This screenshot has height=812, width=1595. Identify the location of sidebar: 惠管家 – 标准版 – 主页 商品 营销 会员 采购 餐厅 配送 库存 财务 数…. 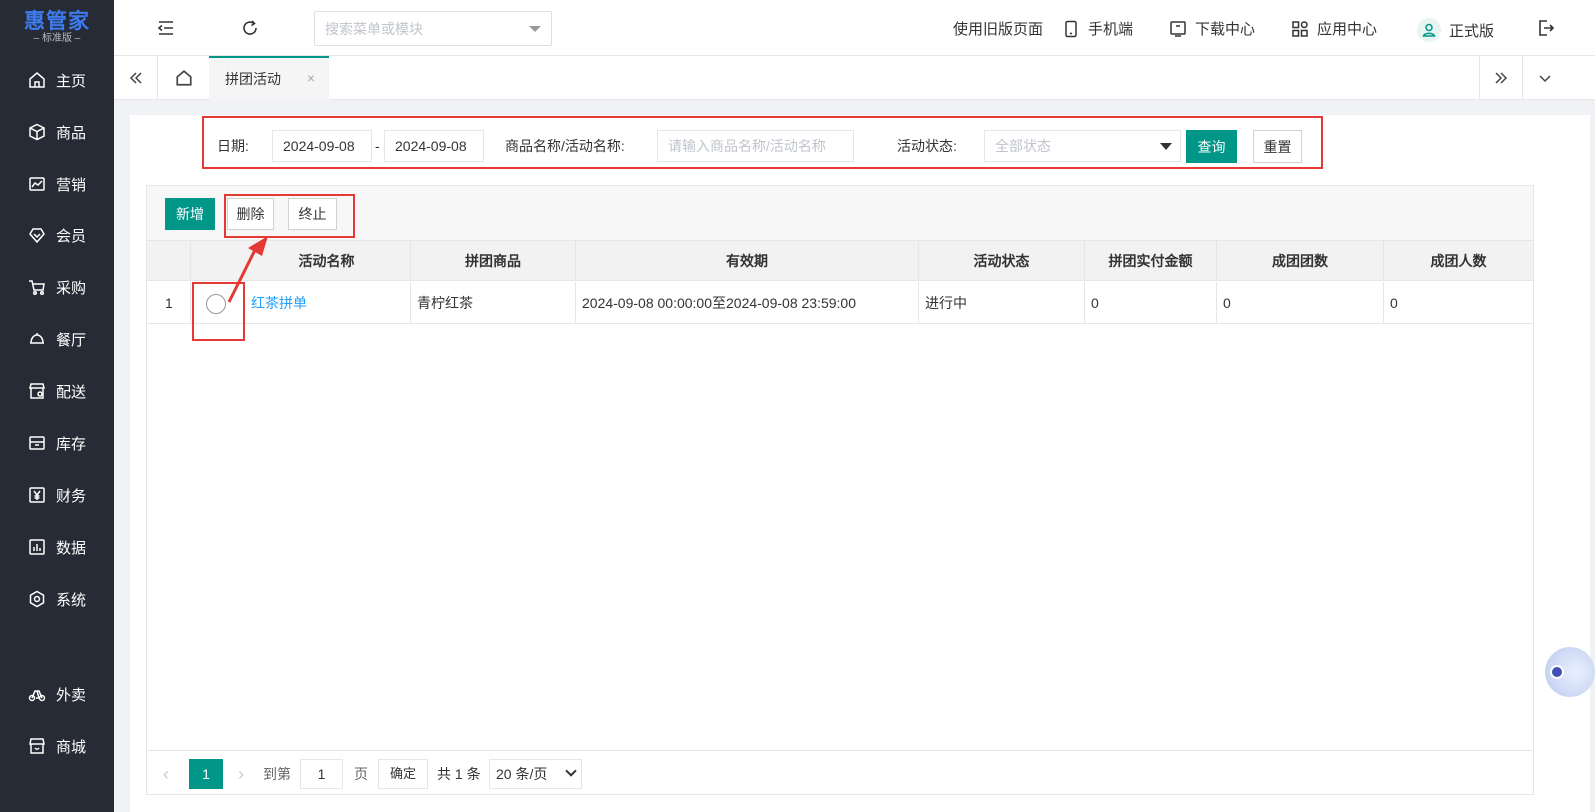
(57, 406).